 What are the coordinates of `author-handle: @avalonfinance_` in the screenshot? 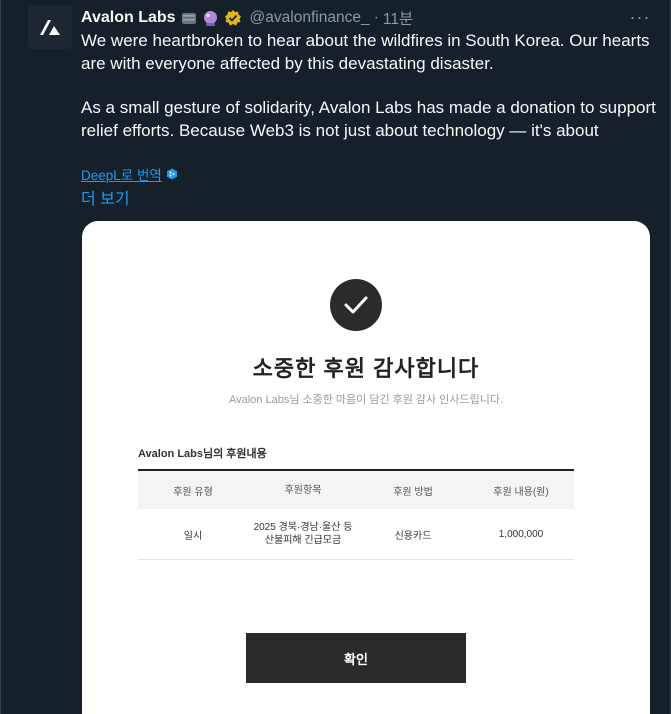 It's located at (310, 18).